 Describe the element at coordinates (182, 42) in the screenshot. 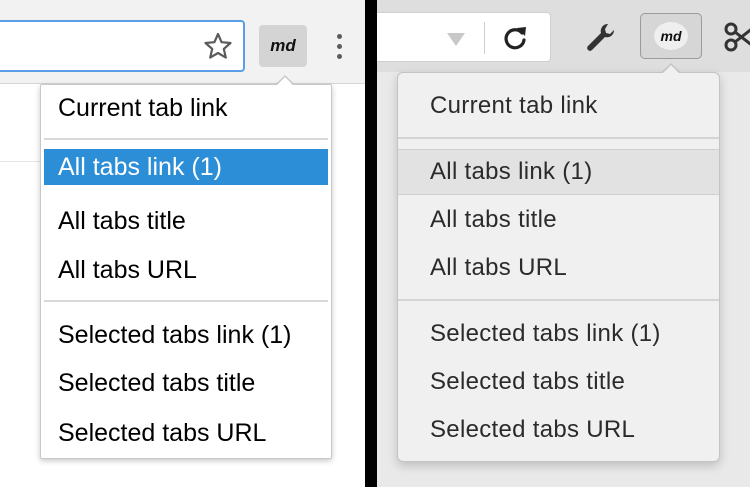

I see `left-toolbar: md` at that location.